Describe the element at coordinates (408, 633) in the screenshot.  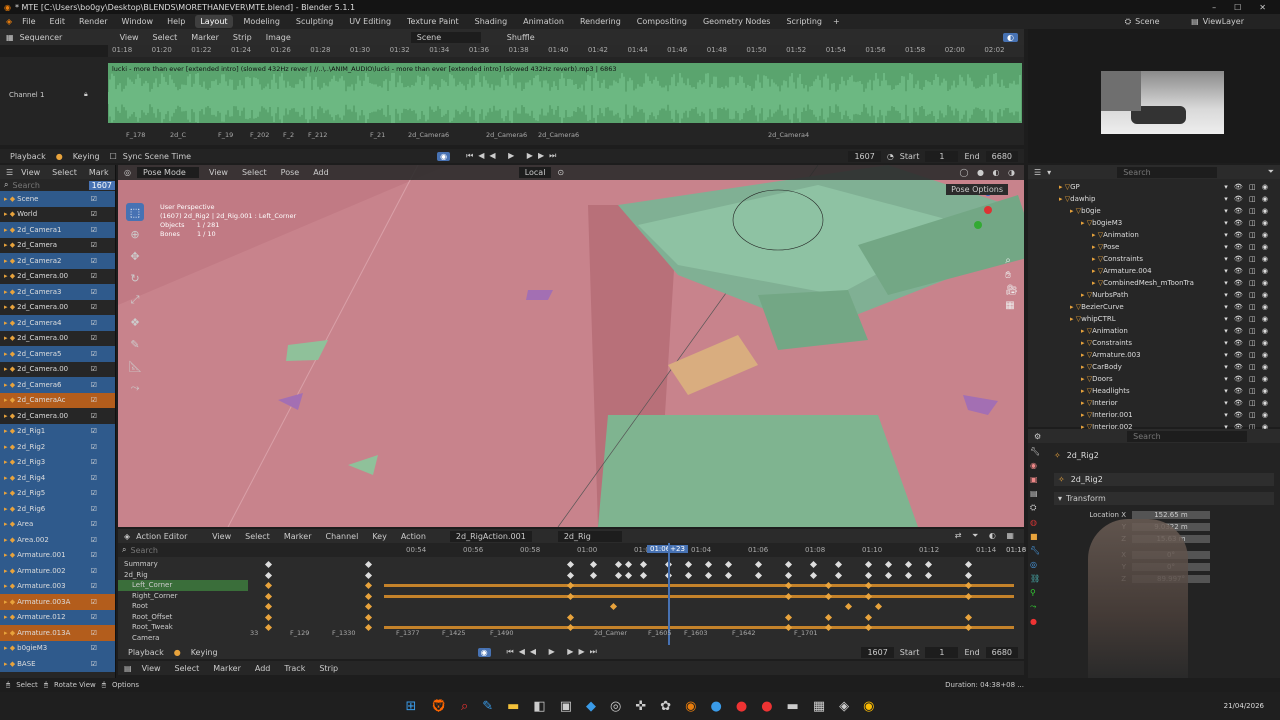
I see `ae-marker-label: F_1377` at that location.